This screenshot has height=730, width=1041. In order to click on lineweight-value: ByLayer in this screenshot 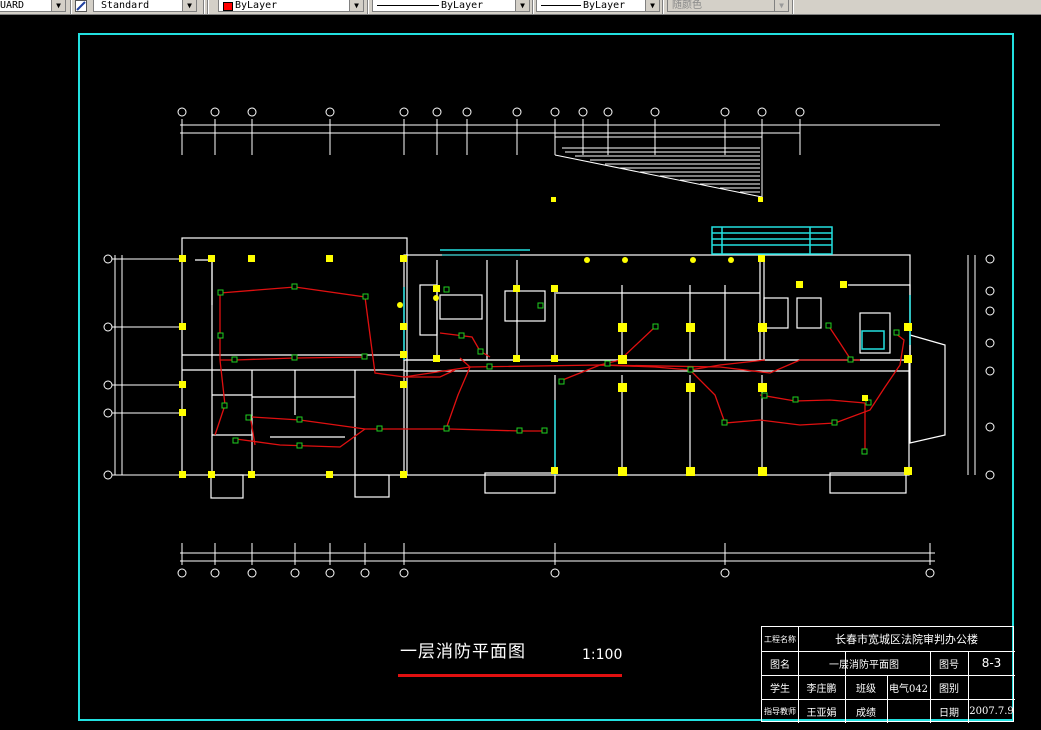, I will do `click(604, 5)`.